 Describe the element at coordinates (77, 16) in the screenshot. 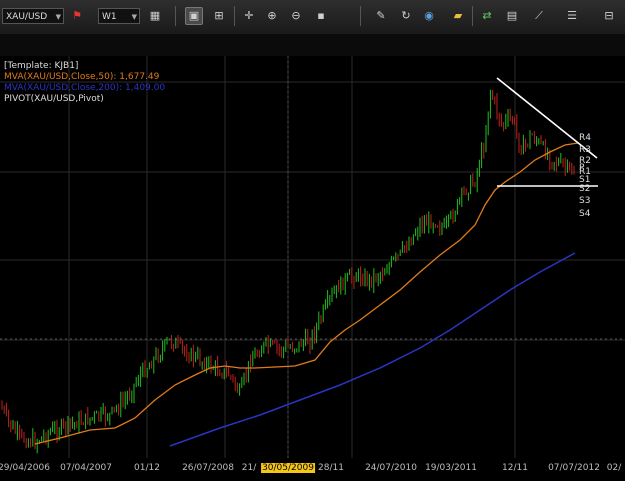

I see `flag-icon: ⚑` at that location.